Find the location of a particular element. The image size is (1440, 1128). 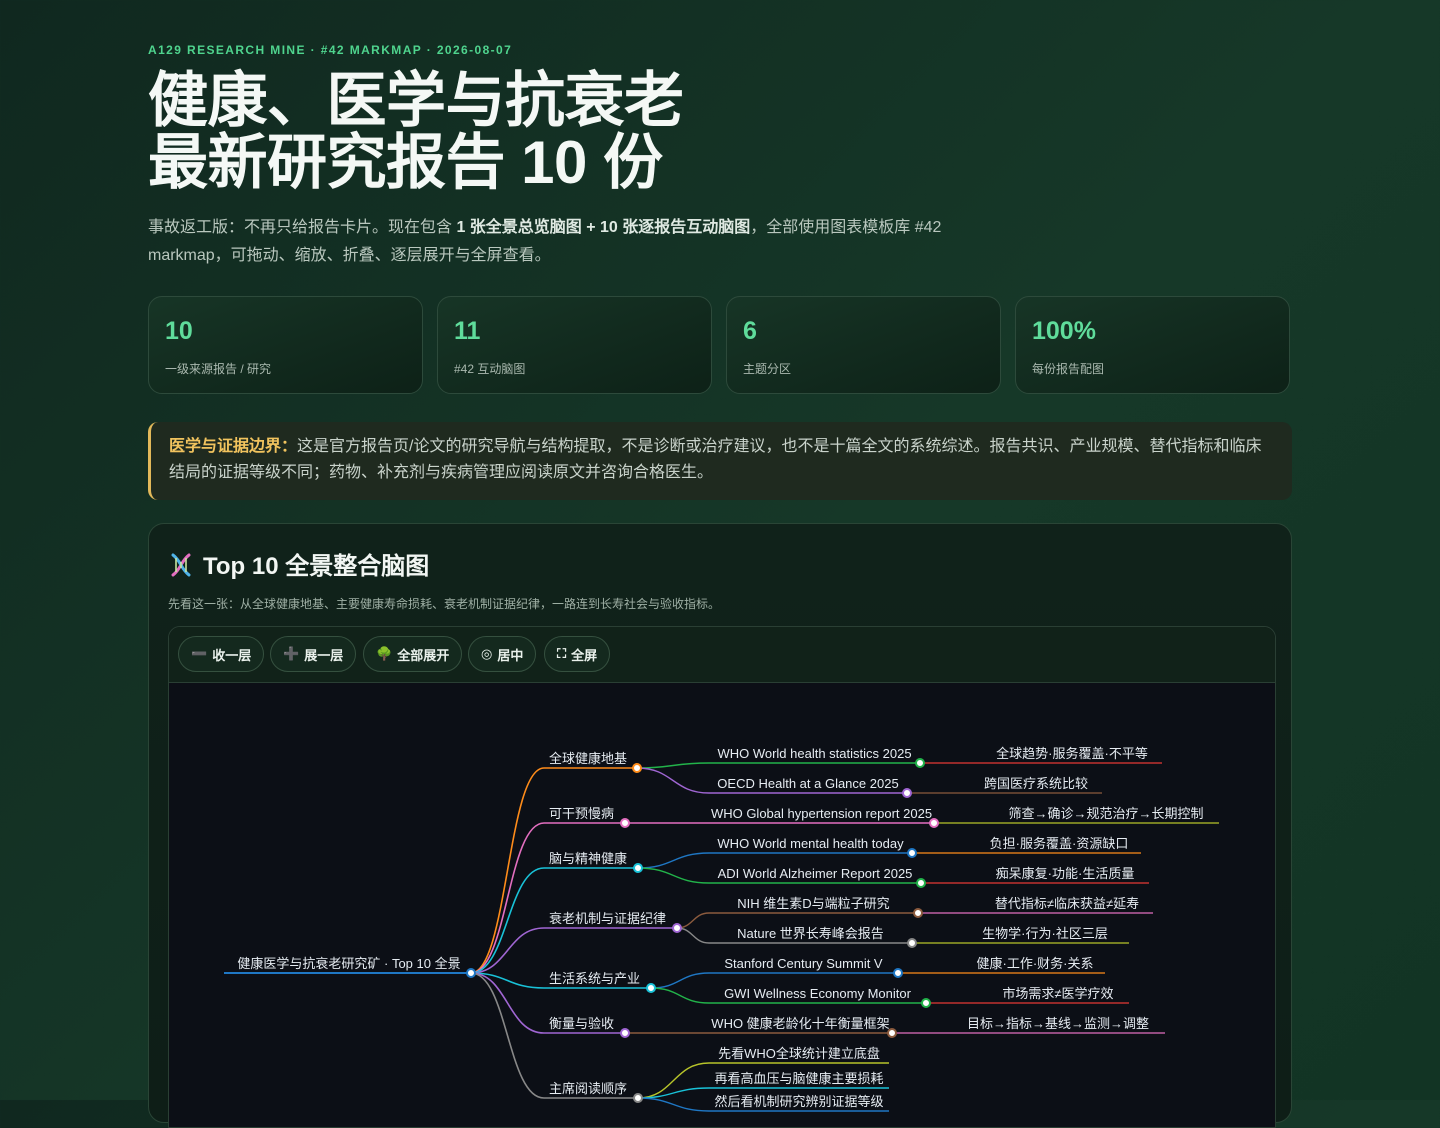

child-node-label: Stanford Century Summit V is located at coordinates (803, 963).